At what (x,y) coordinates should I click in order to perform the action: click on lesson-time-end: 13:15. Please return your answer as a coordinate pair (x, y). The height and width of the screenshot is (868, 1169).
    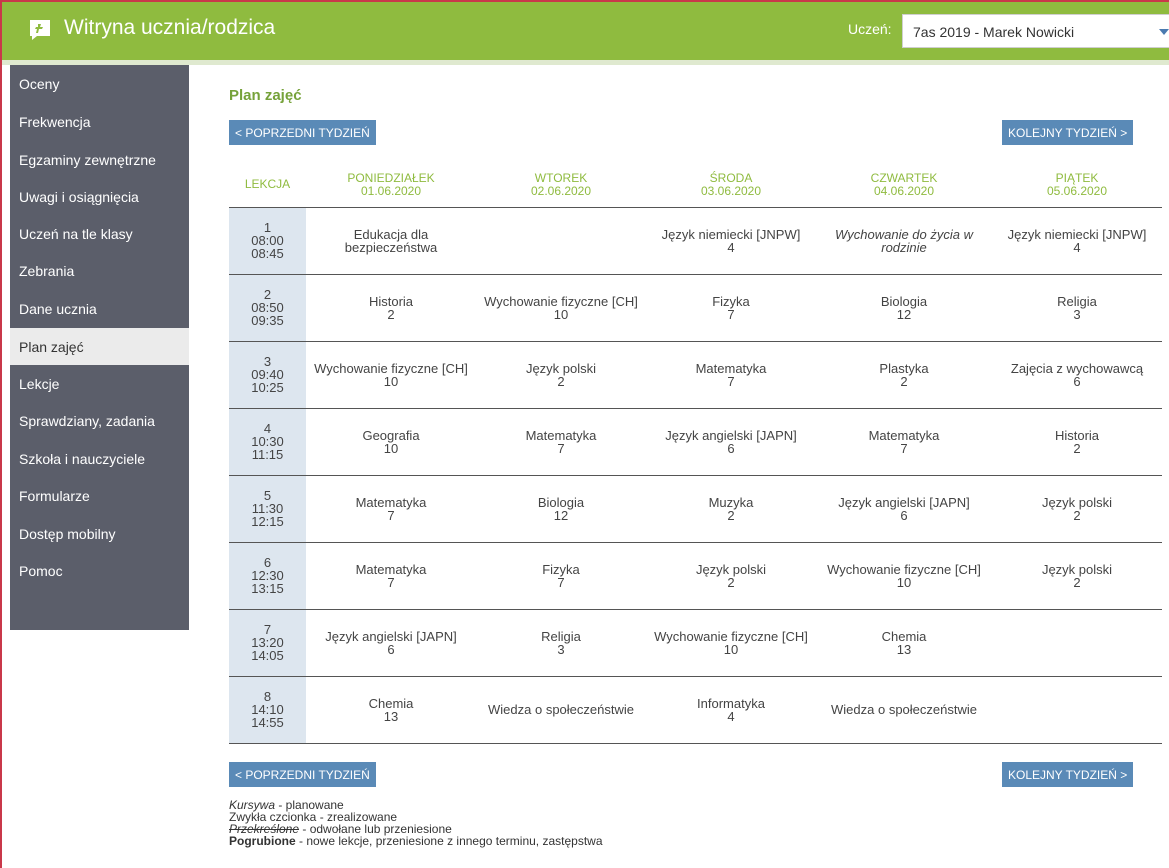
    Looking at the image, I should click on (267, 588).